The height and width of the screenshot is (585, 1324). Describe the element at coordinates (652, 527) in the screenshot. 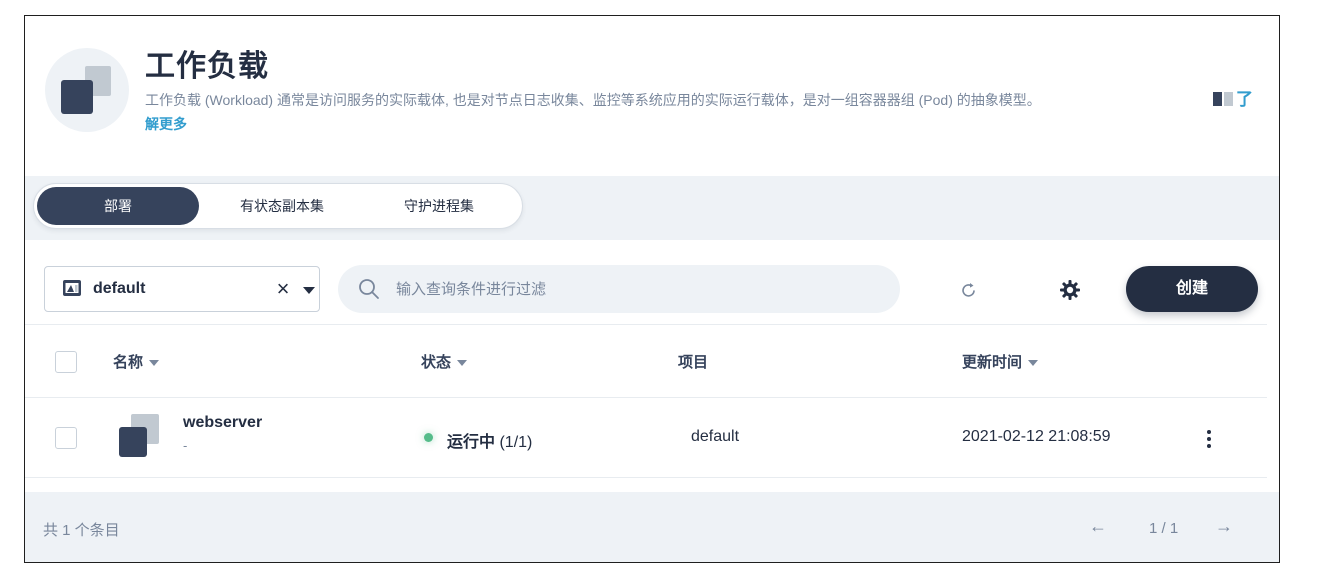

I see `table-footer: 共 1 个条目 ← 1 / 1 →` at that location.